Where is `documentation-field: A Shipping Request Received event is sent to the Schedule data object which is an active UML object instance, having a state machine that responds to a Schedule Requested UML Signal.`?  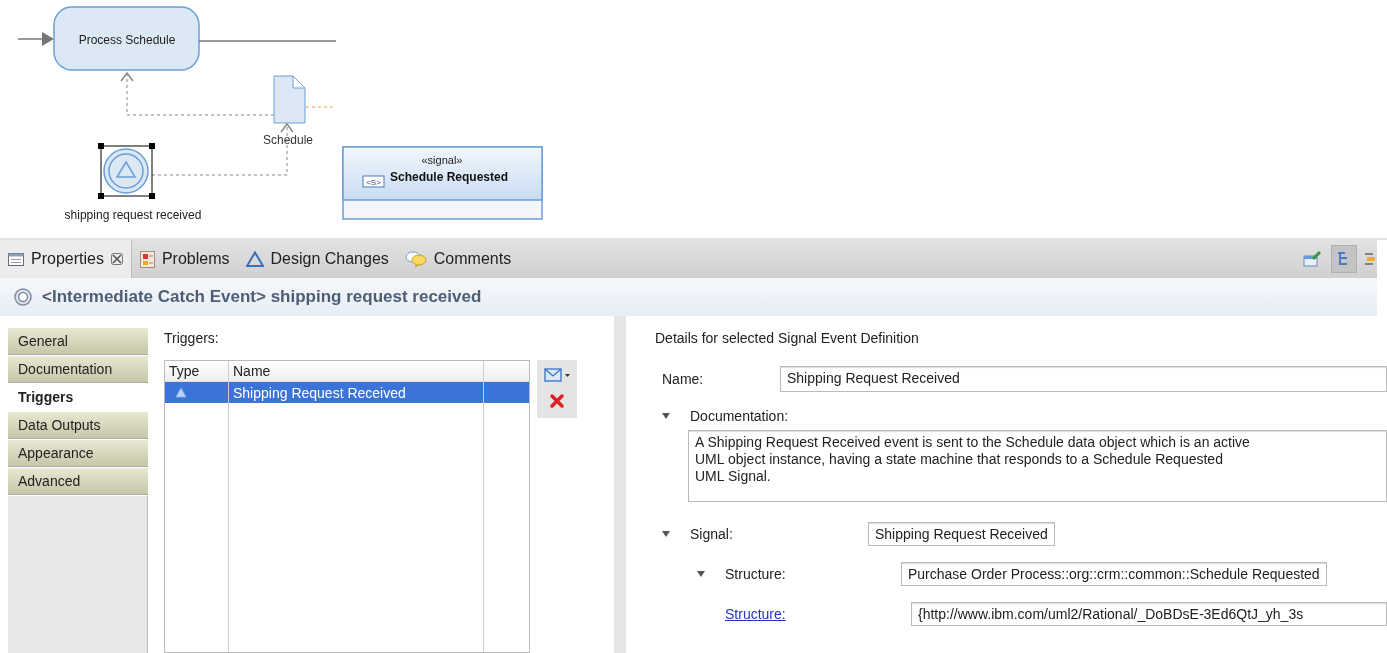
documentation-field: A Shipping Request Received event is sent to the Schedule data object which is an active UML object instance, having a state machine that responds to a Schedule Requested UML Signal. is located at coordinates (1037, 466).